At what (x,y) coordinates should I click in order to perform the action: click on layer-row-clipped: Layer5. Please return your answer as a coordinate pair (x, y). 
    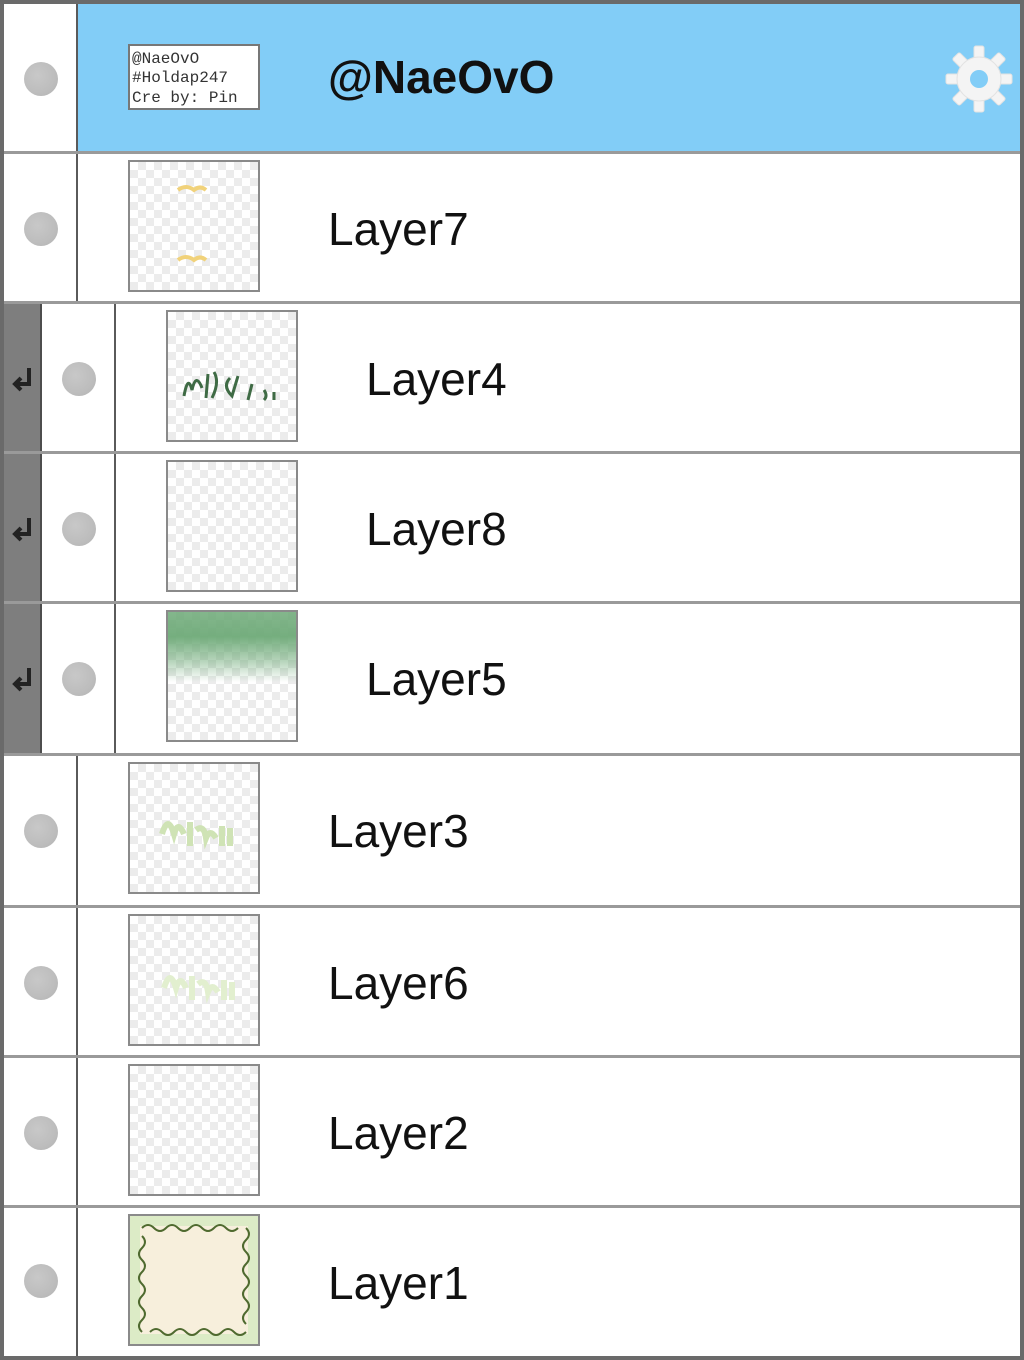
    Looking at the image, I should click on (512, 680).